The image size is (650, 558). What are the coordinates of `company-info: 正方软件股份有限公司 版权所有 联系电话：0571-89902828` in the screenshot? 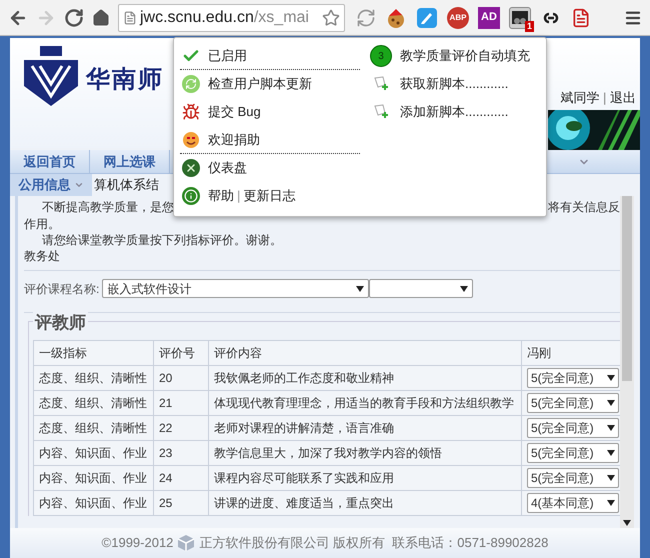 It's located at (373, 543).